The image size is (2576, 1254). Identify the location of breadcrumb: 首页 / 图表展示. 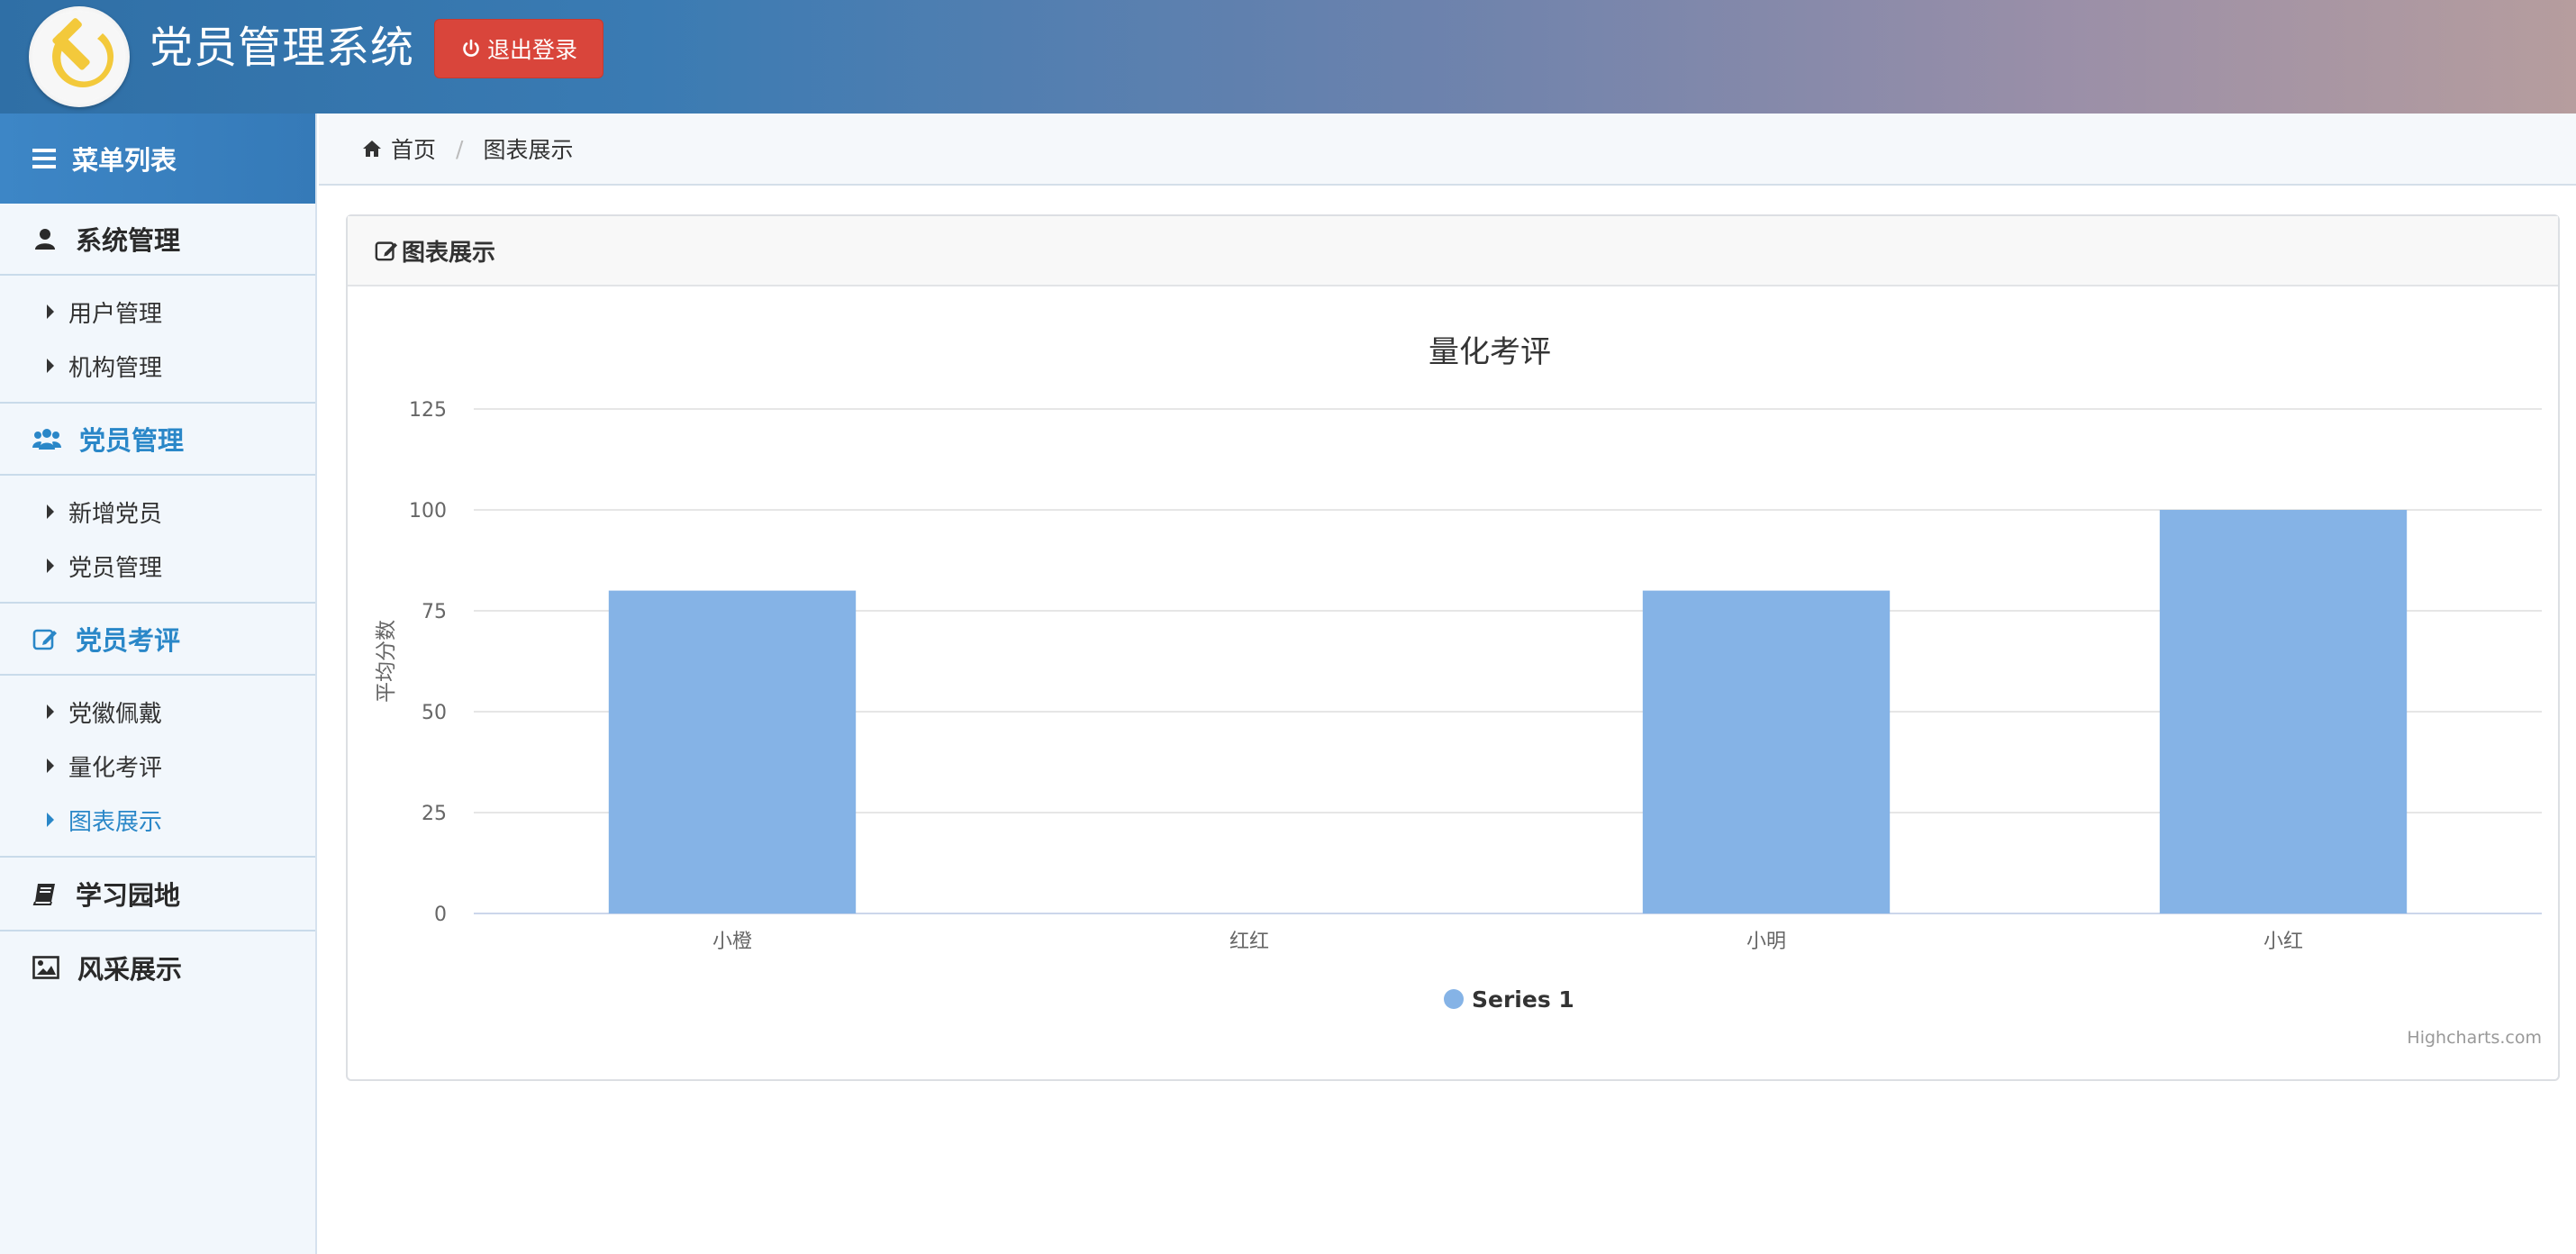
(1447, 150).